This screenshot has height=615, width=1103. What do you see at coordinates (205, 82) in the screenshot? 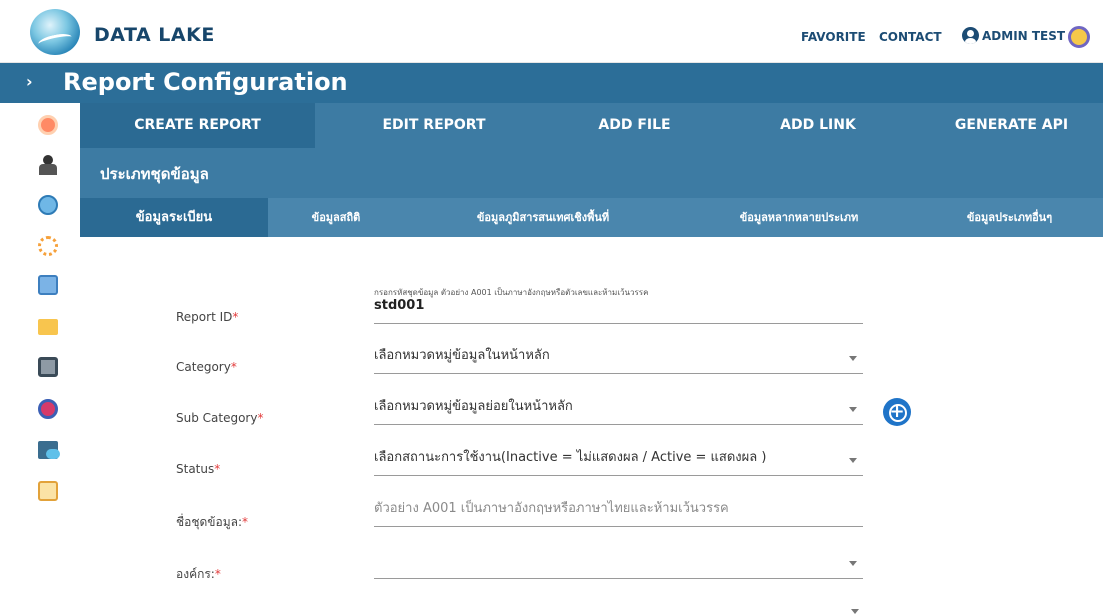
I see `page-title: Report Configuration` at bounding box center [205, 82].